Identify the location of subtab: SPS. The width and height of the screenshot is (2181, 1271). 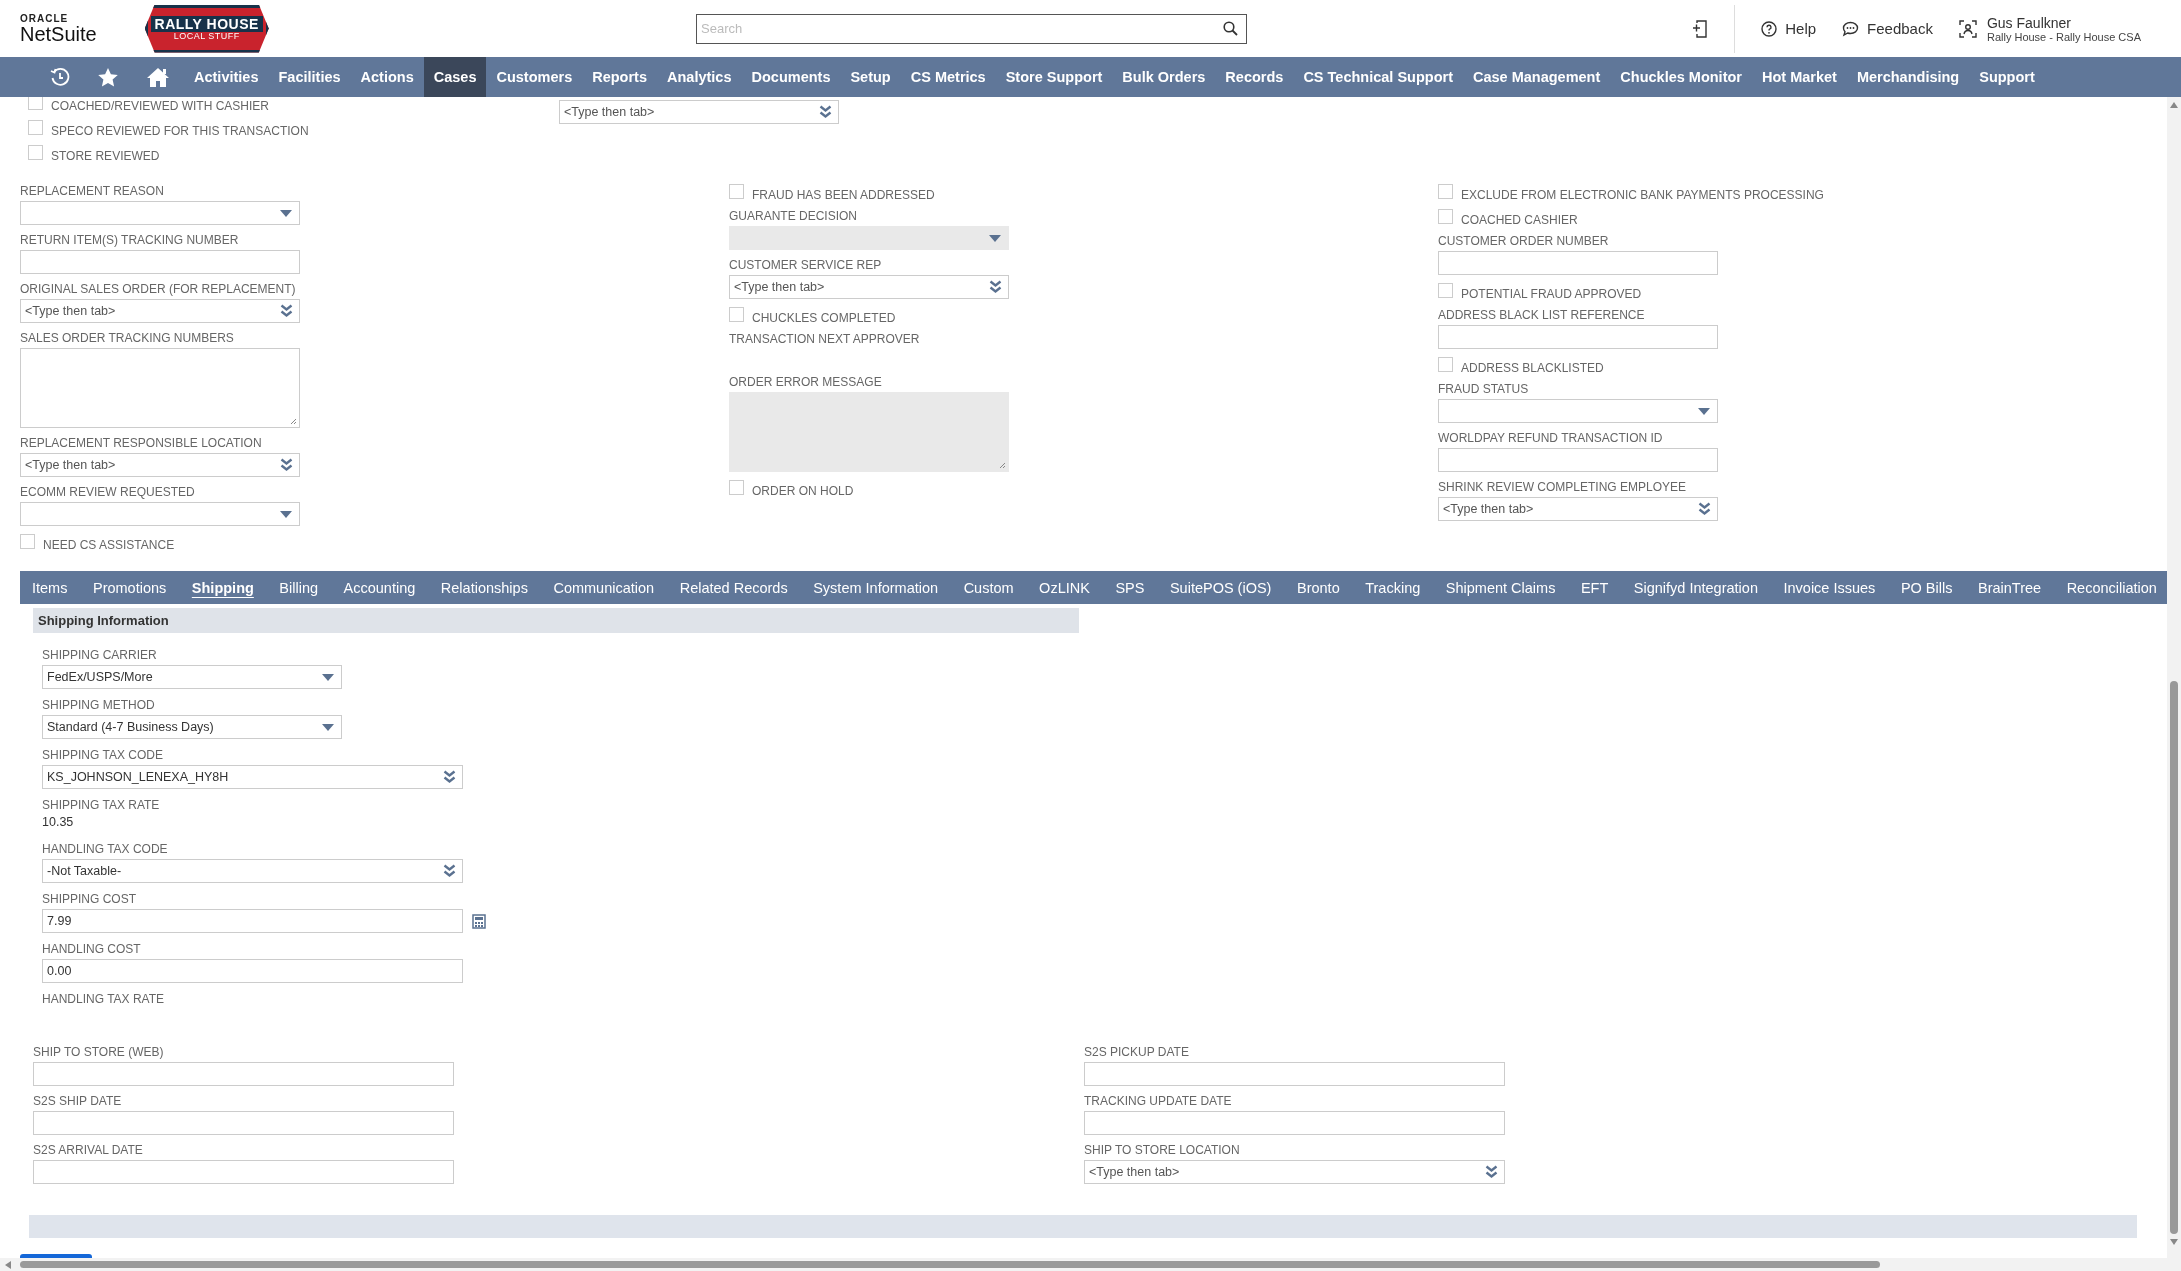
(1130, 587).